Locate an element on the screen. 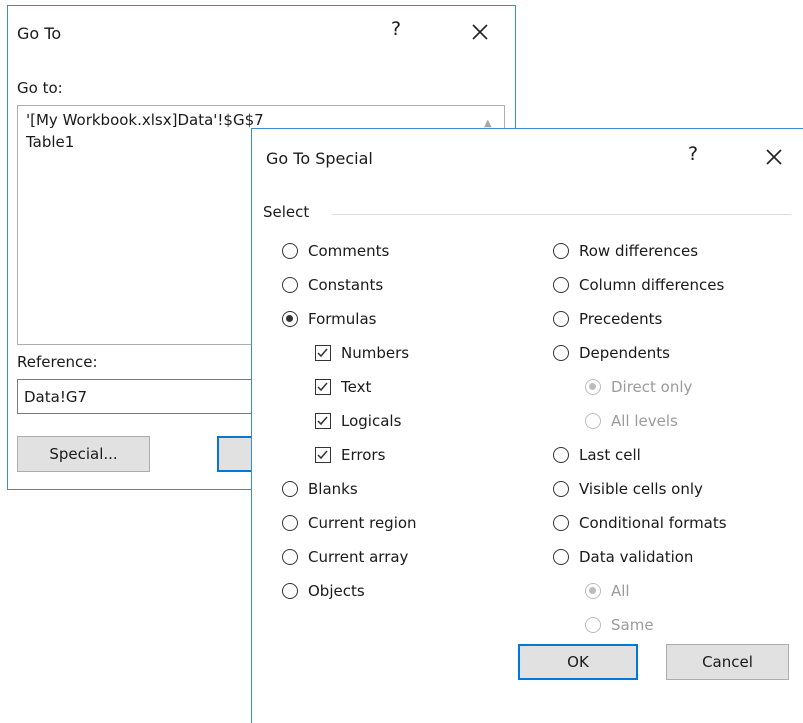 Image resolution: width=803 pixels, height=723 pixels. checkbox-numbers: Numbers is located at coordinates (362, 353).